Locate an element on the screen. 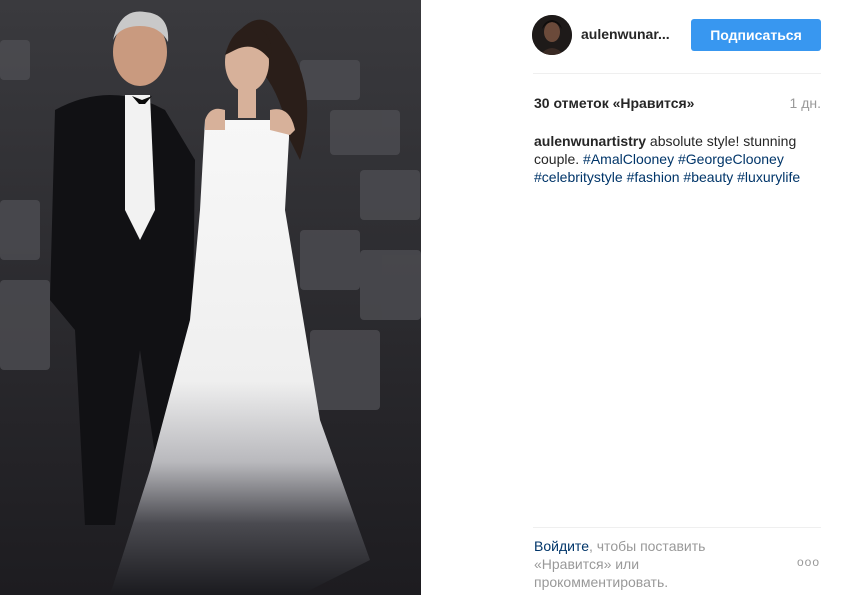 The width and height of the screenshot is (841, 595). header-divider is located at coordinates (677, 73).